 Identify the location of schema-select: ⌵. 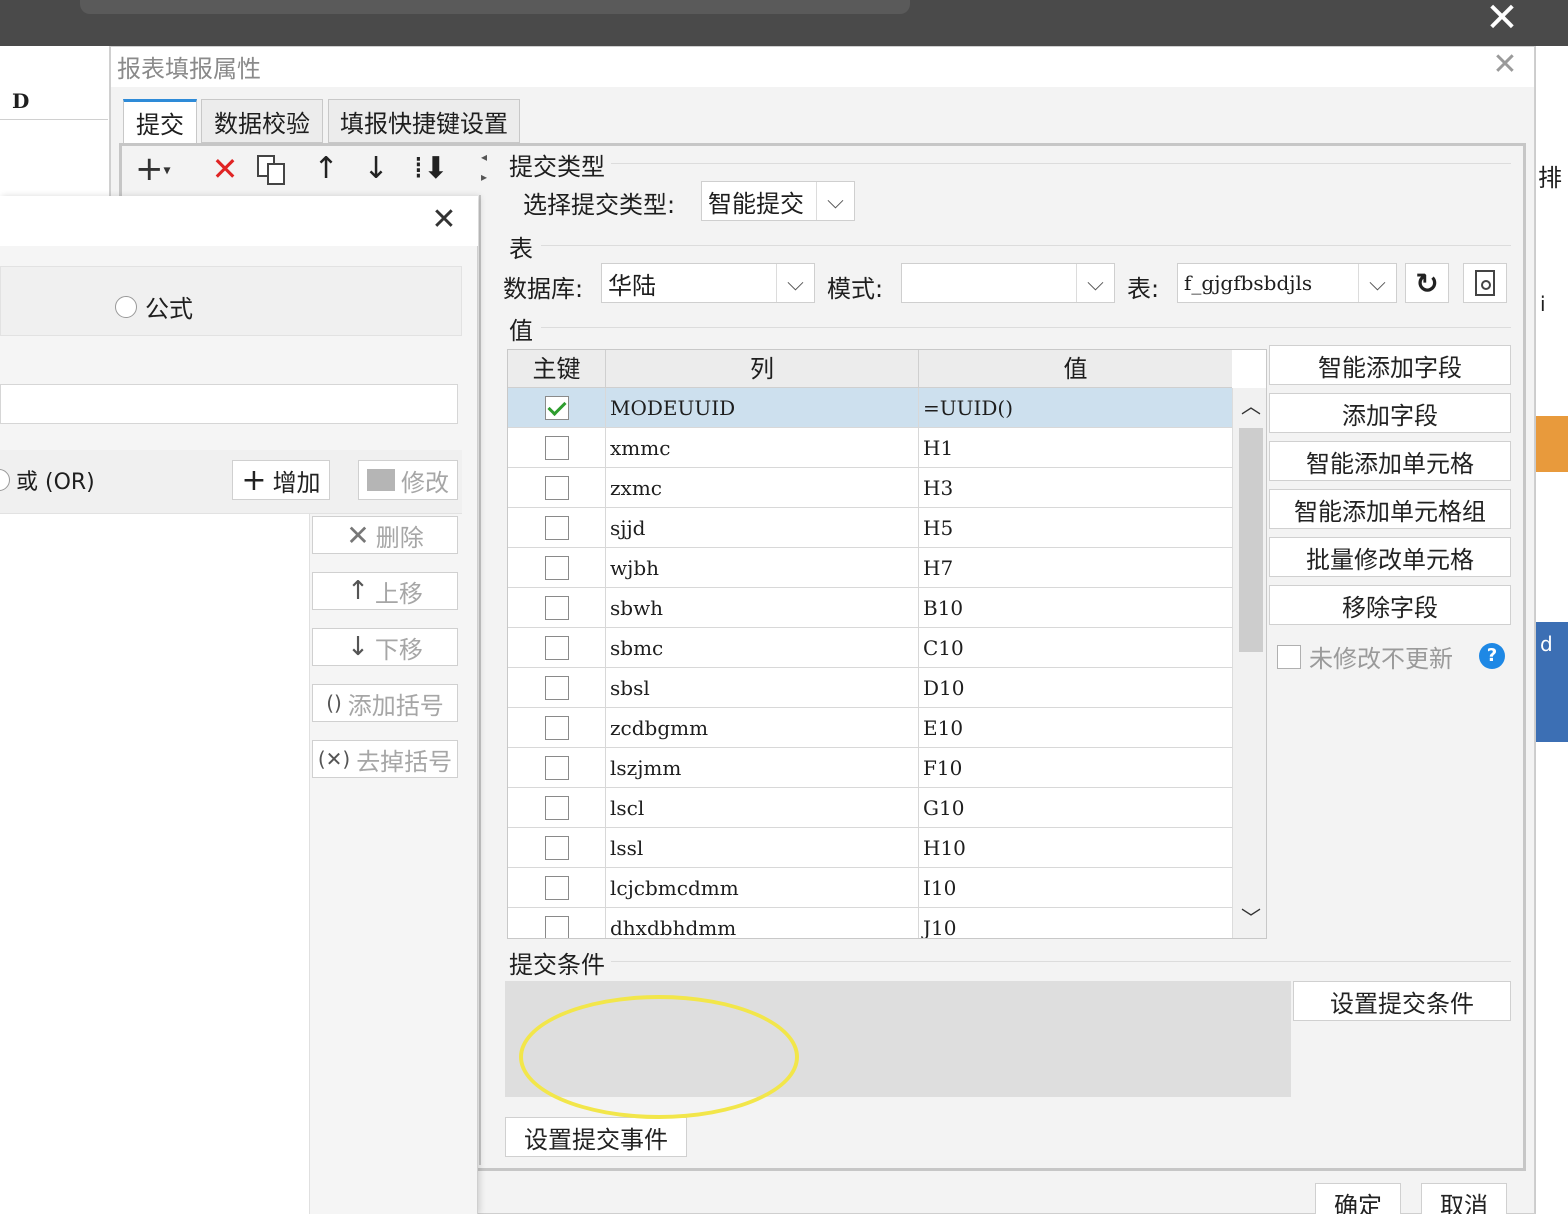
(1008, 283).